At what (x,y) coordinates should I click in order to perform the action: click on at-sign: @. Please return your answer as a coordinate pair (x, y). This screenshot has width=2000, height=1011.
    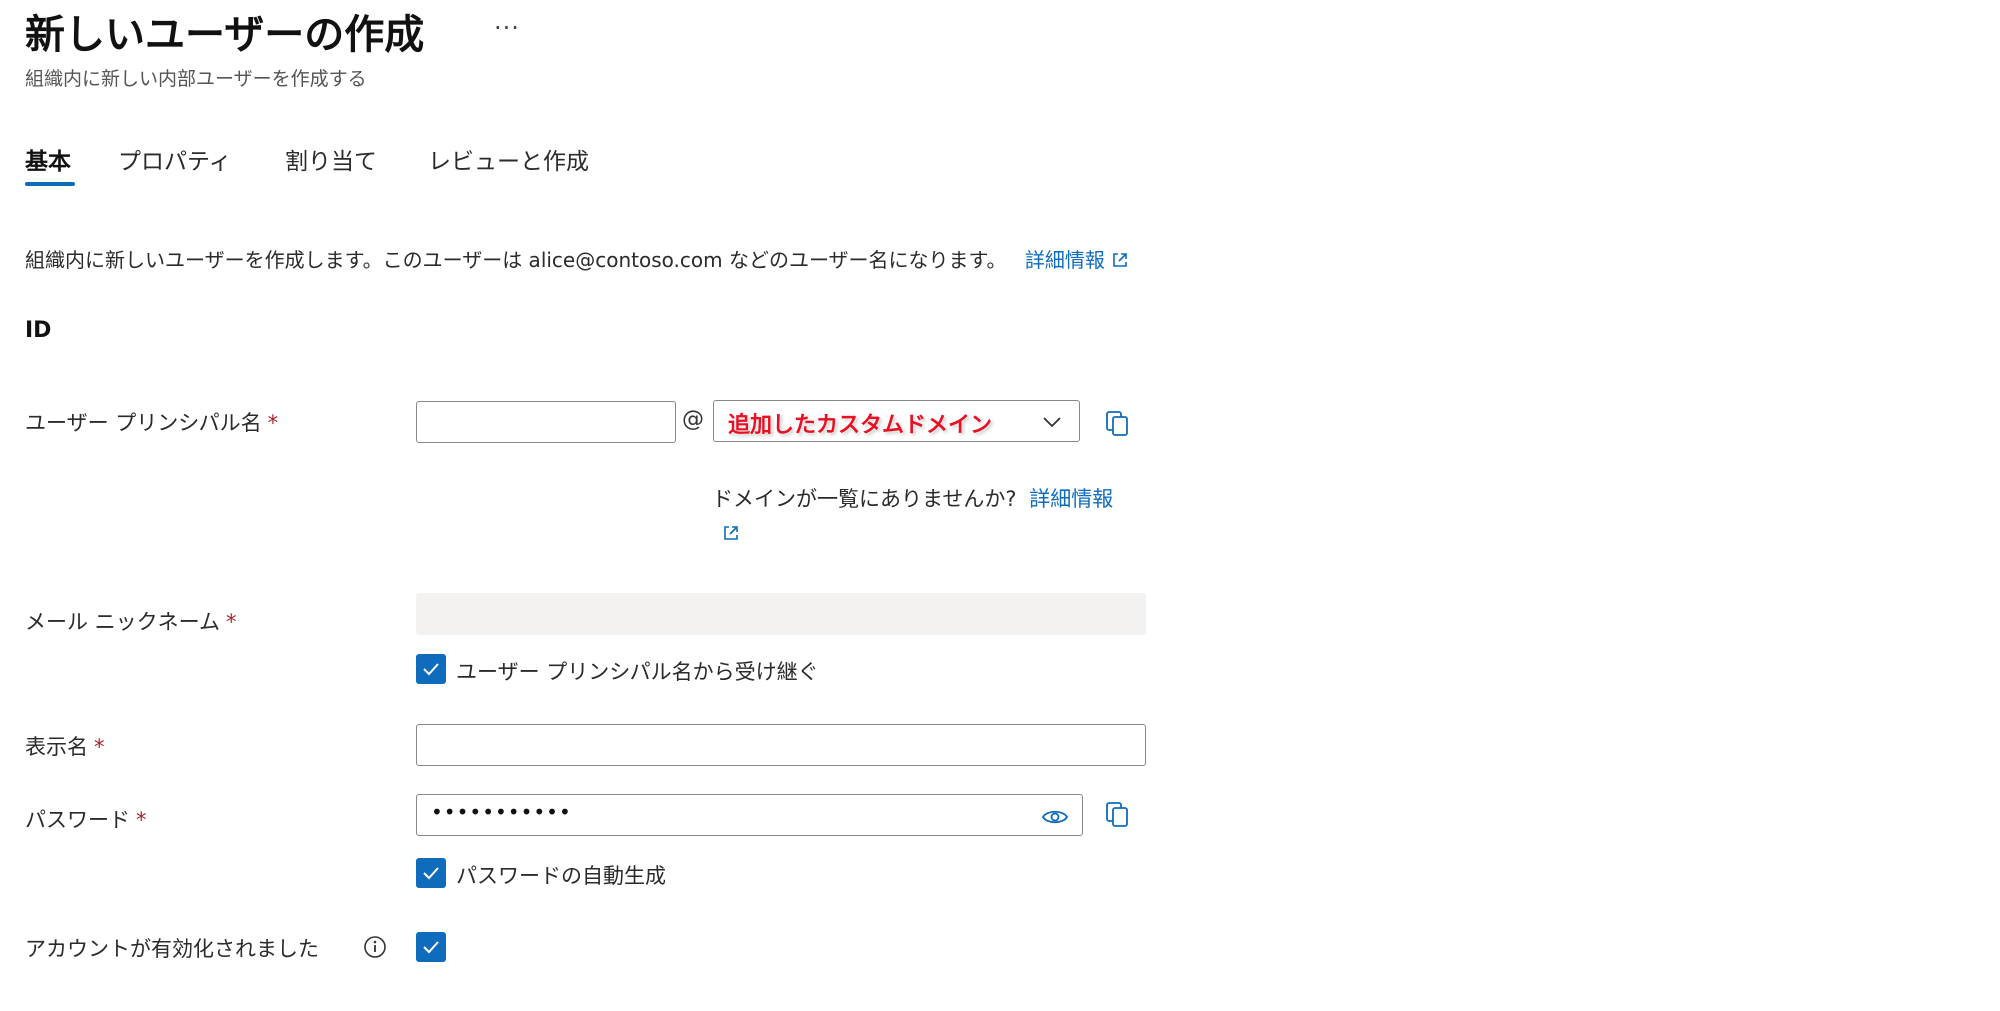
    Looking at the image, I should click on (693, 419).